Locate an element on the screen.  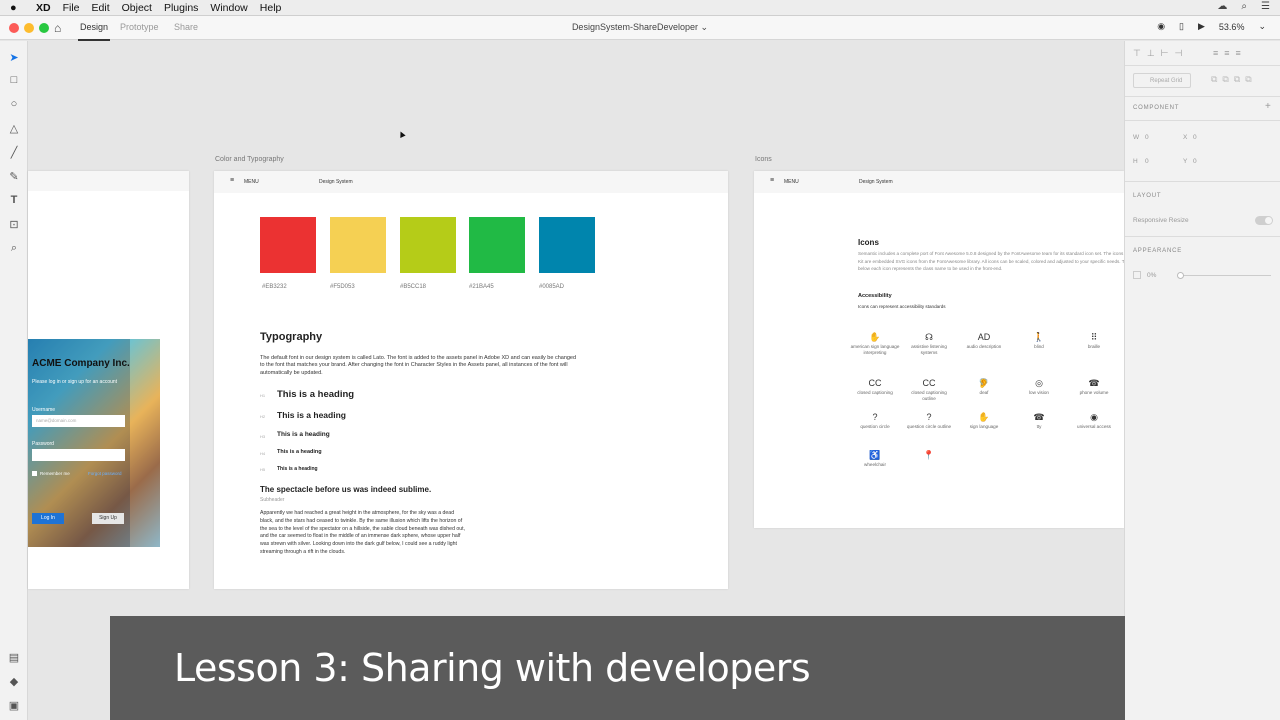
menu-app: XD is located at coordinates (43, 8).